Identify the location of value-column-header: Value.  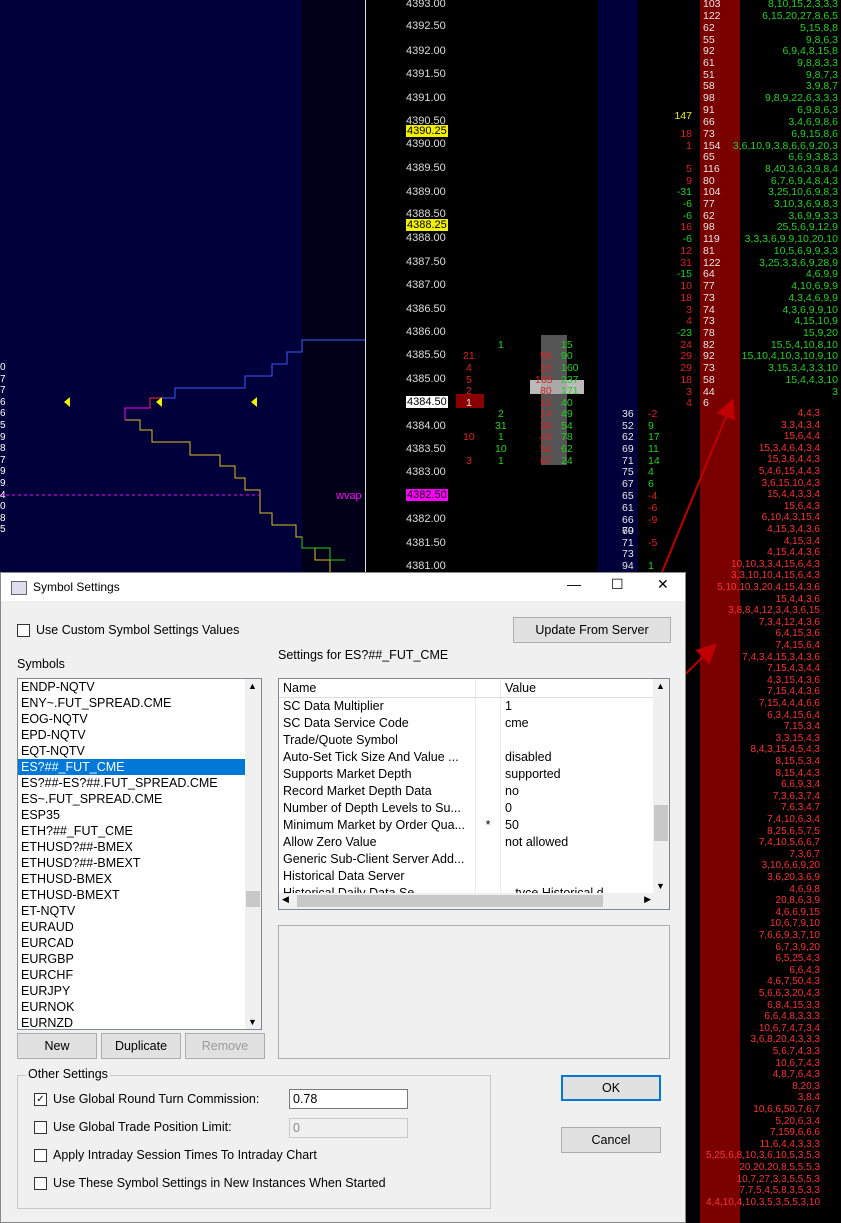
(585, 688).